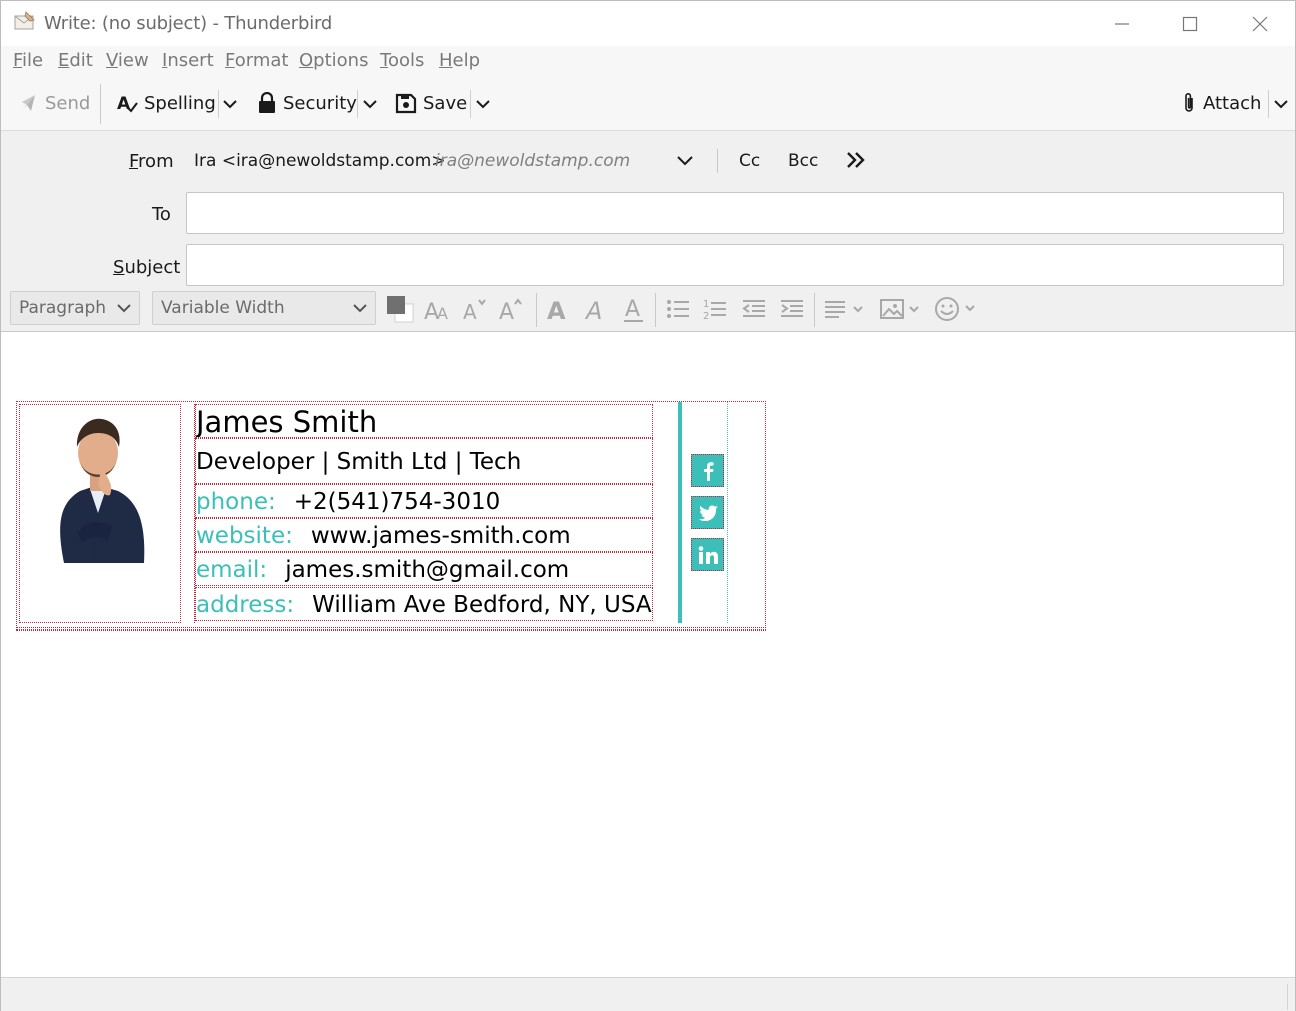  I want to click on save-icon, so click(406, 103).